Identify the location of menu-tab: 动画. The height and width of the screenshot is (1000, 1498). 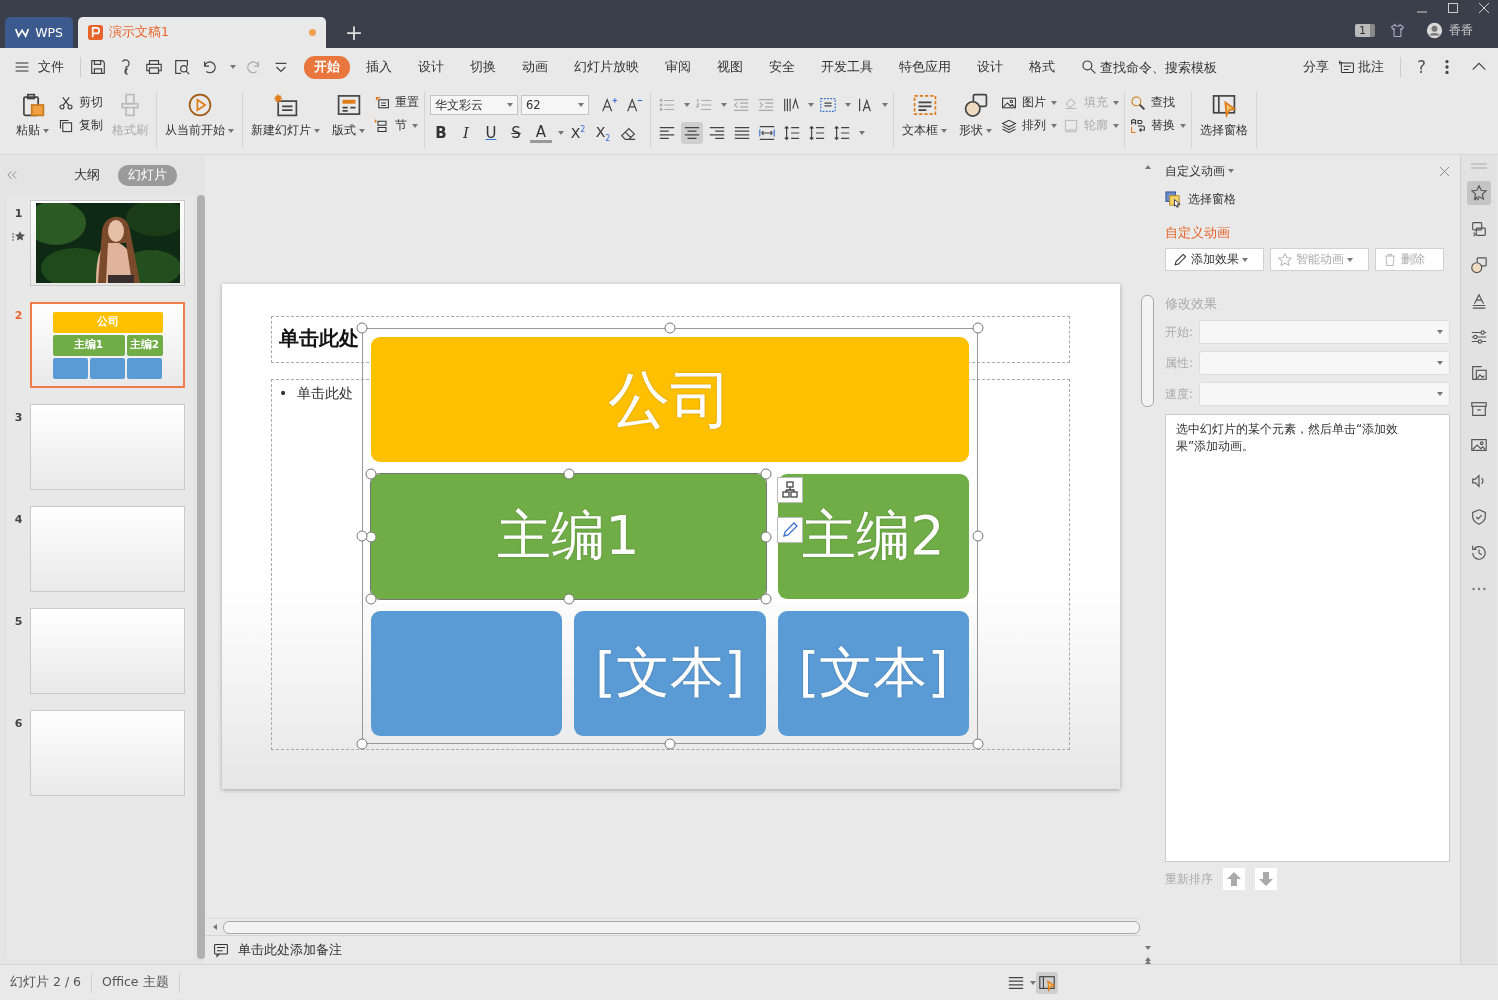
(535, 67).